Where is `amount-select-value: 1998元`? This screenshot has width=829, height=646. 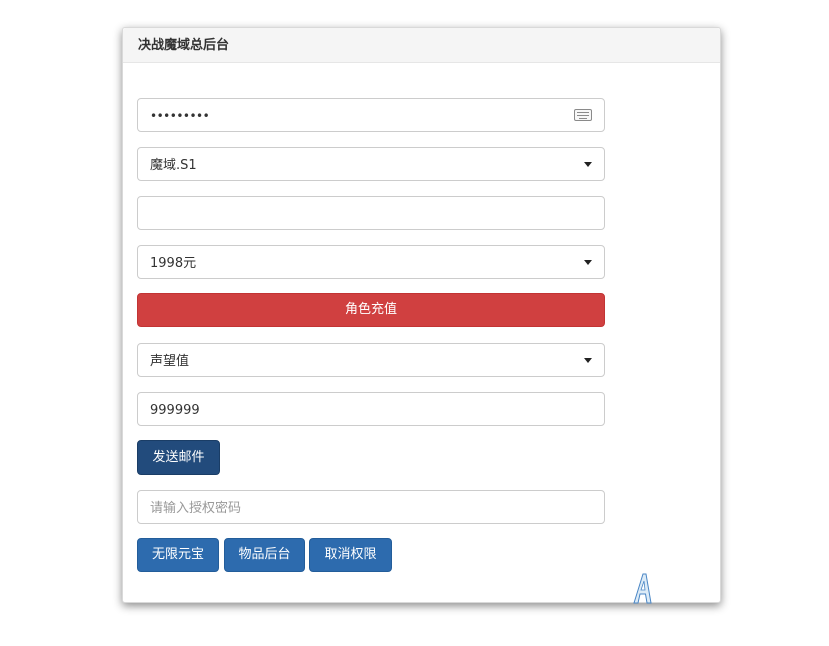
amount-select-value: 1998元 is located at coordinates (173, 263).